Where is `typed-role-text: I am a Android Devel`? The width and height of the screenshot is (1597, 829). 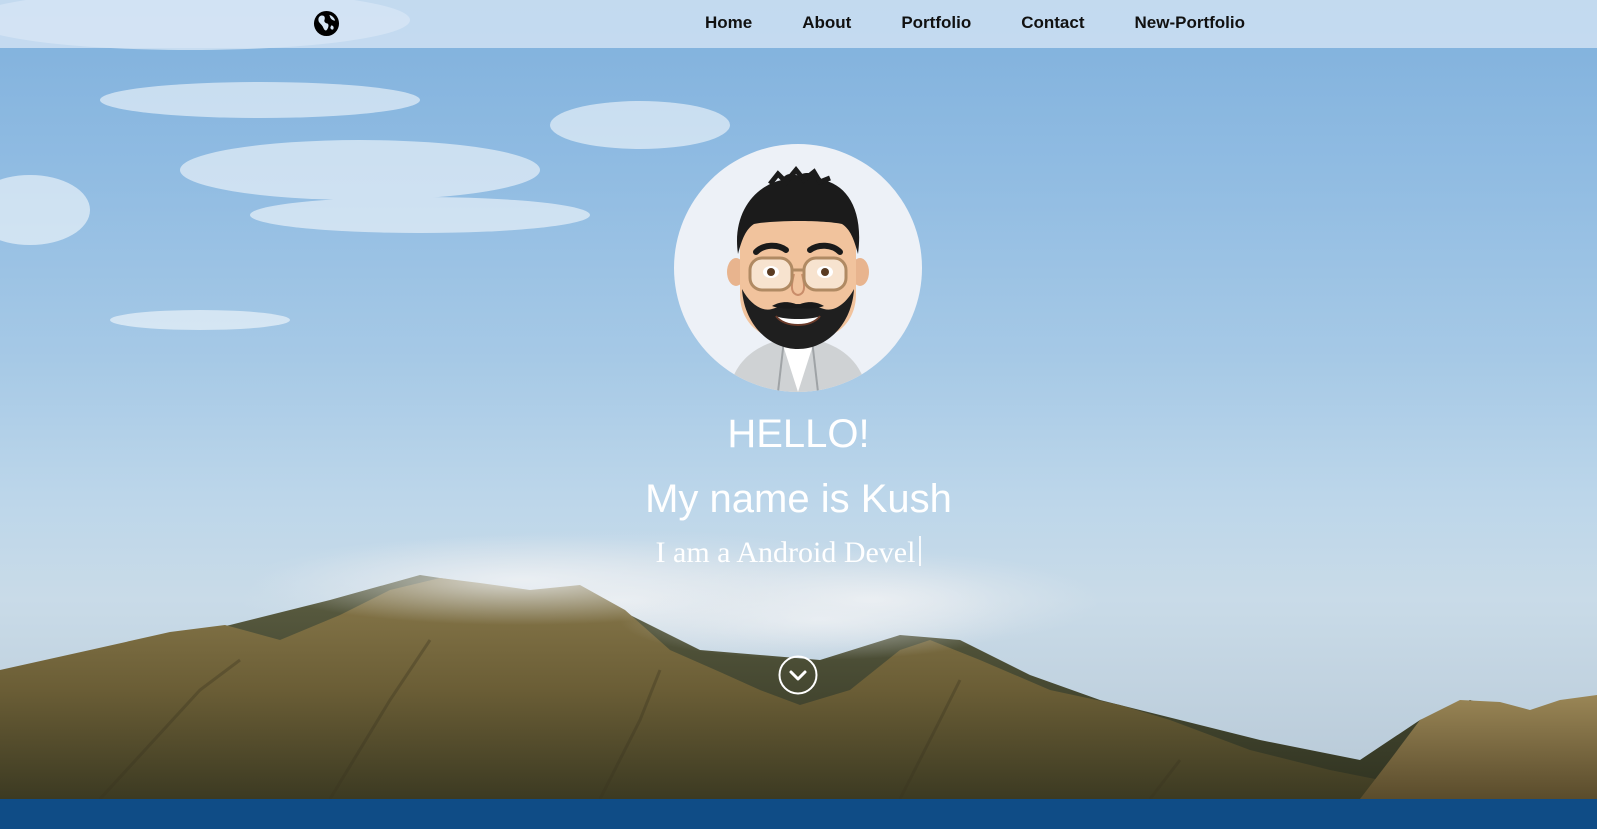
typed-role-text: I am a Android Devel is located at coordinates (793, 553).